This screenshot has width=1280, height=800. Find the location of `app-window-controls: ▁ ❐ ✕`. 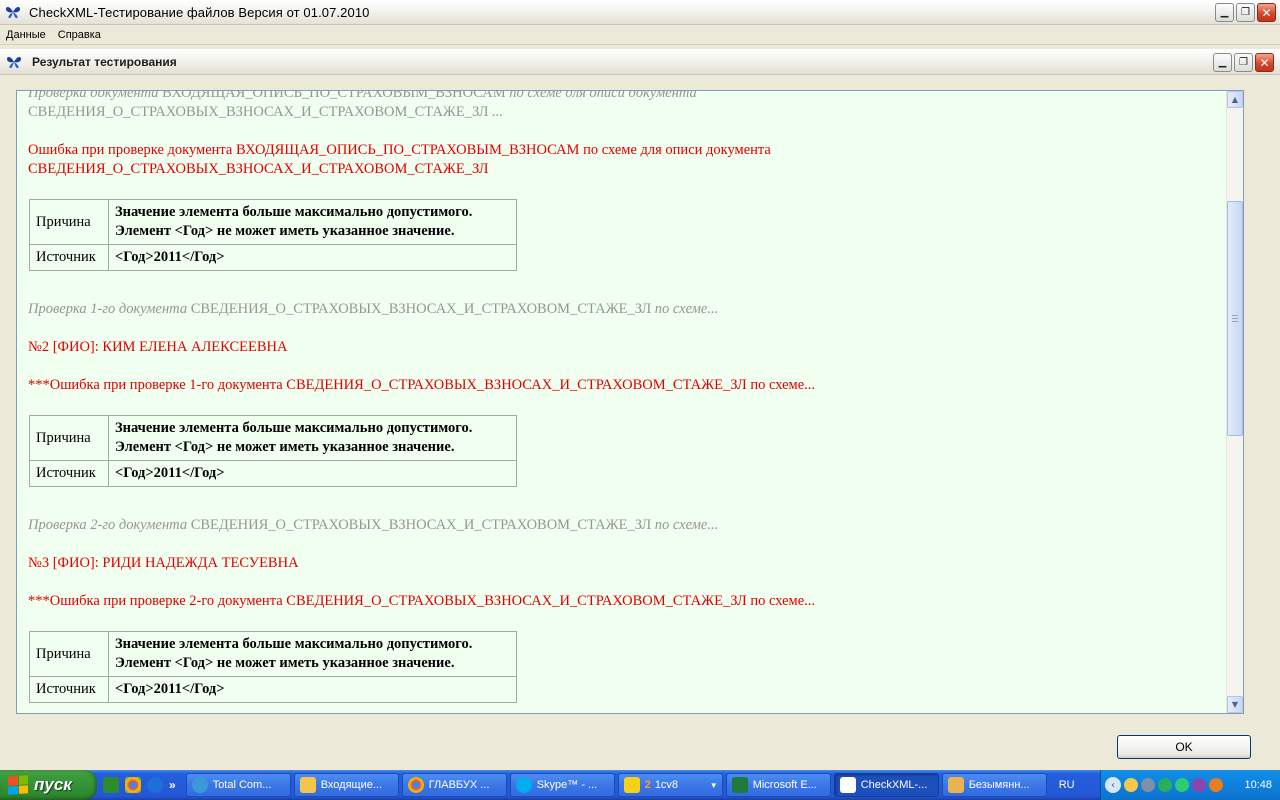

app-window-controls: ▁ ❐ ✕ is located at coordinates (1245, 12).